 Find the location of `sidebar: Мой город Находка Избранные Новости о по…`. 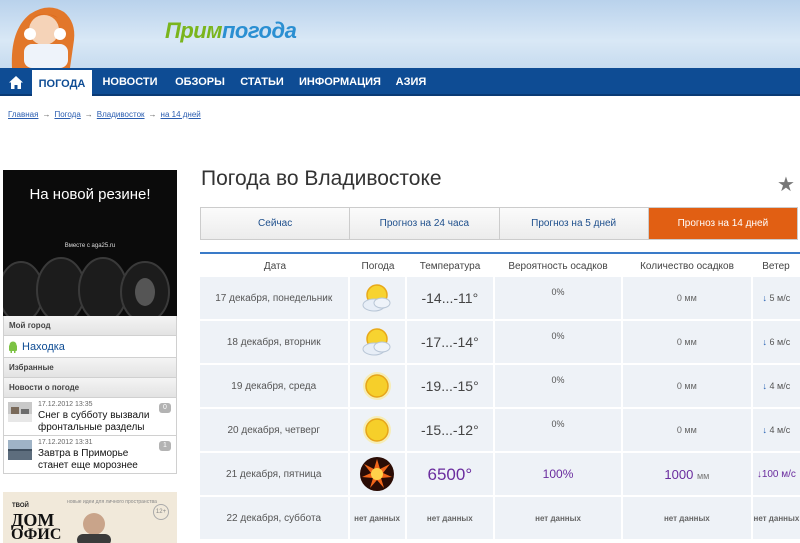

sidebar: Мой город Находка Избранные Новости о по… is located at coordinates (90, 395).